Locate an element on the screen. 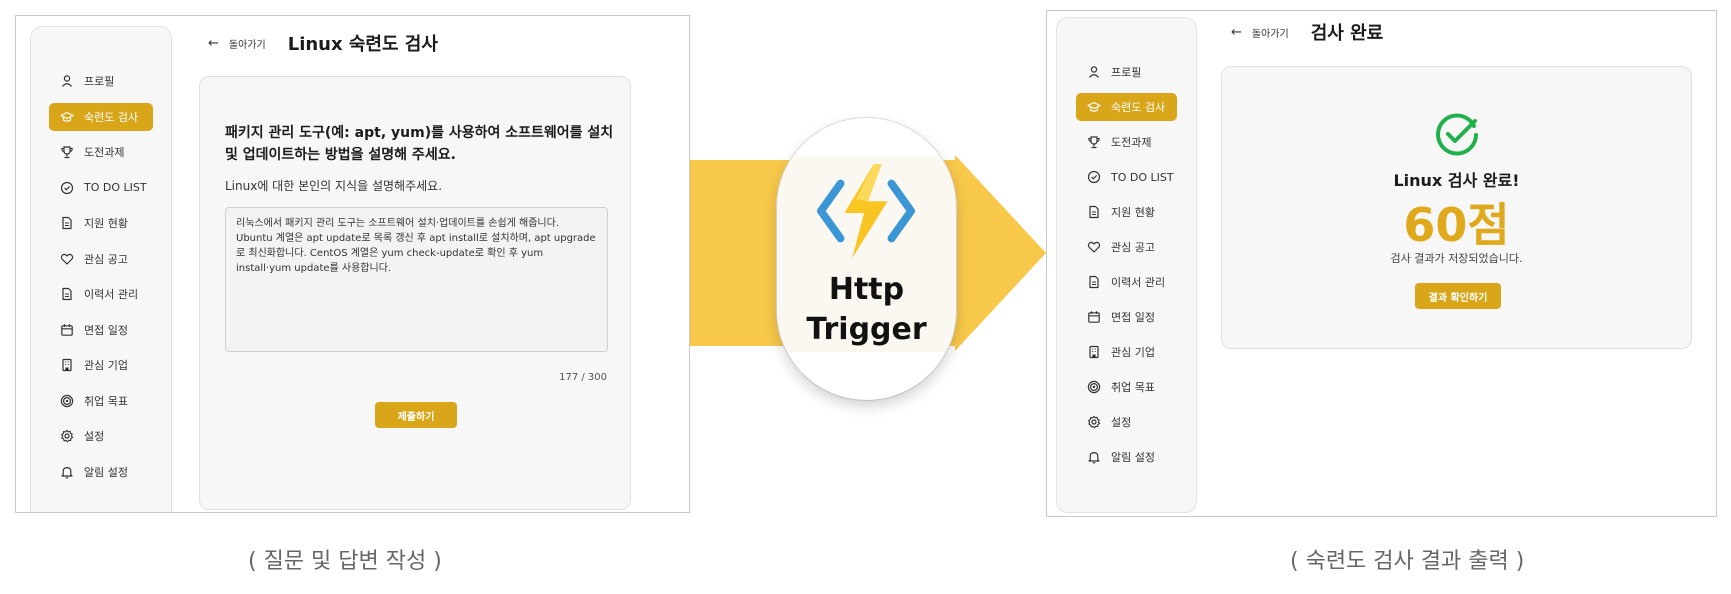 The image size is (1731, 594). submit-button: 제출하기 is located at coordinates (416, 415).